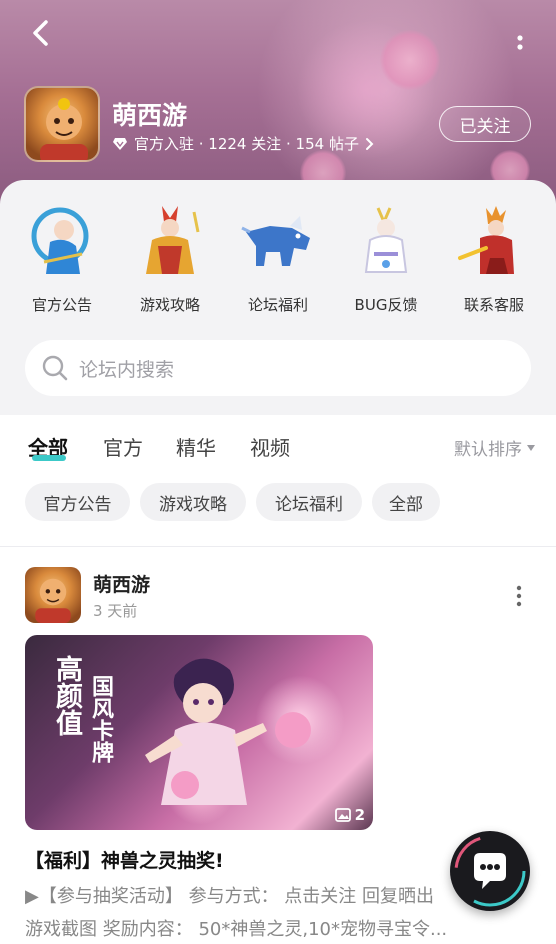 The width and height of the screenshot is (556, 944). What do you see at coordinates (406, 502) in the screenshot?
I see `chip-all: 全部` at bounding box center [406, 502].